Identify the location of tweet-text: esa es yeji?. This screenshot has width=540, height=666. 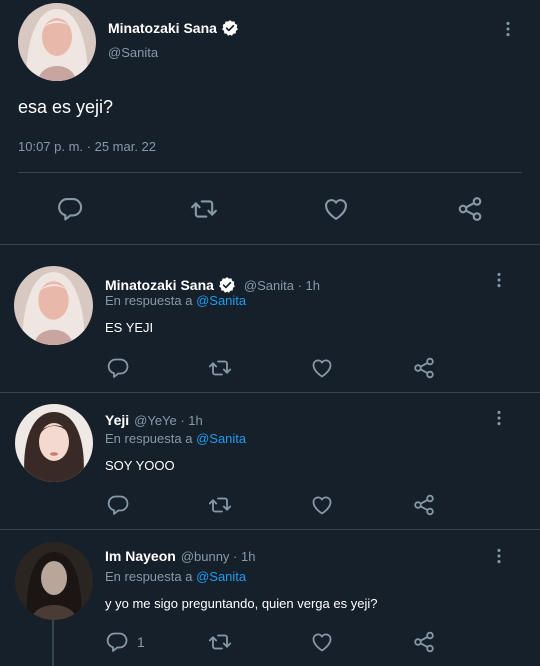
(66, 107).